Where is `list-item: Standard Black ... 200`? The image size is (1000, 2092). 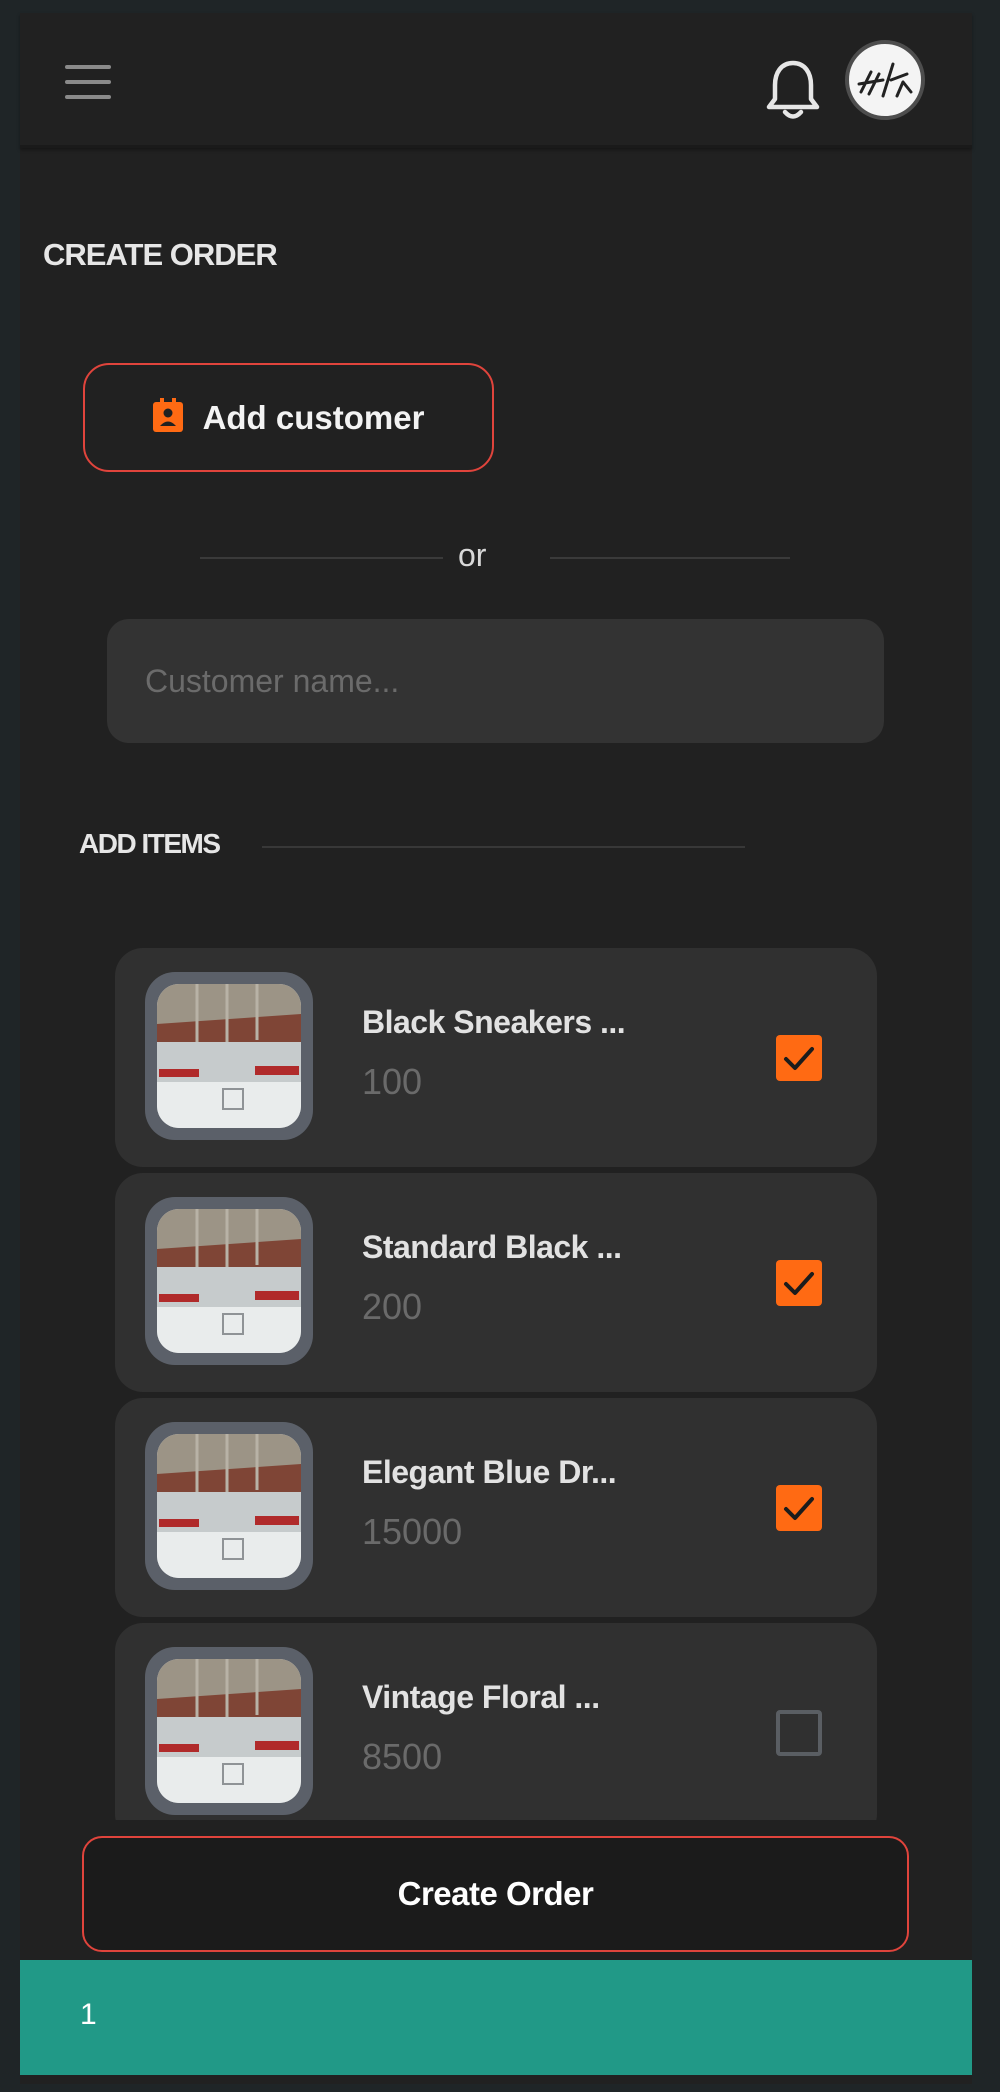 list-item: Standard Black ... 200 is located at coordinates (496, 1282).